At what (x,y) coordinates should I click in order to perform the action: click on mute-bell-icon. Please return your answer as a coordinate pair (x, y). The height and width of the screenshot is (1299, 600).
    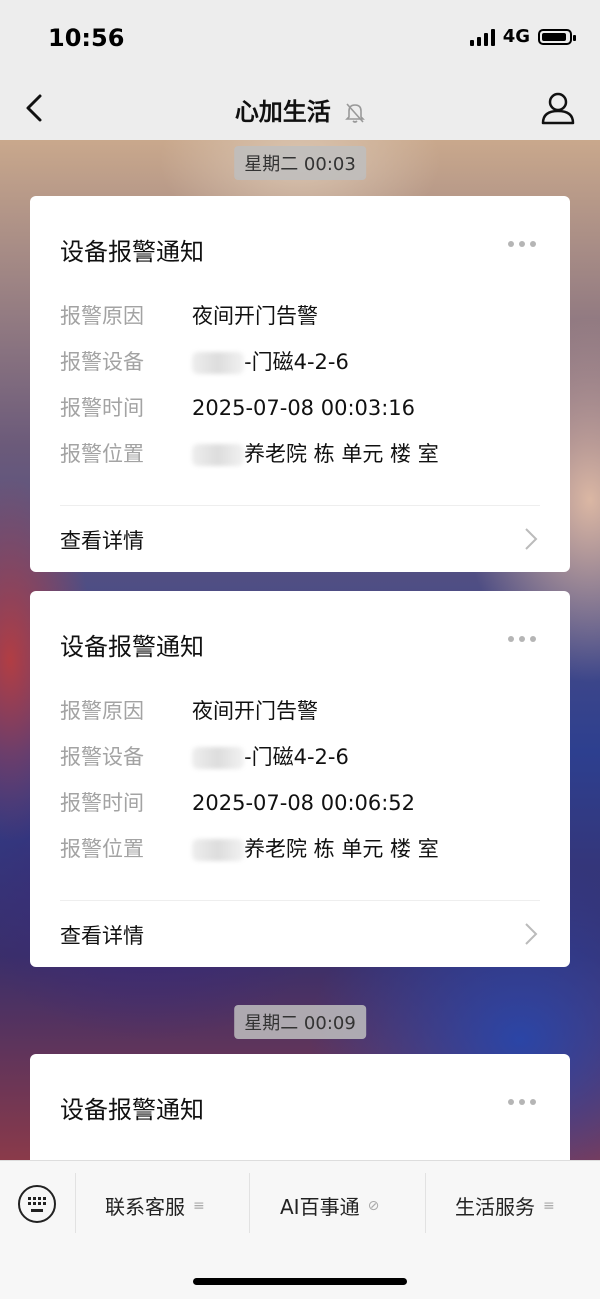
    Looking at the image, I should click on (355, 113).